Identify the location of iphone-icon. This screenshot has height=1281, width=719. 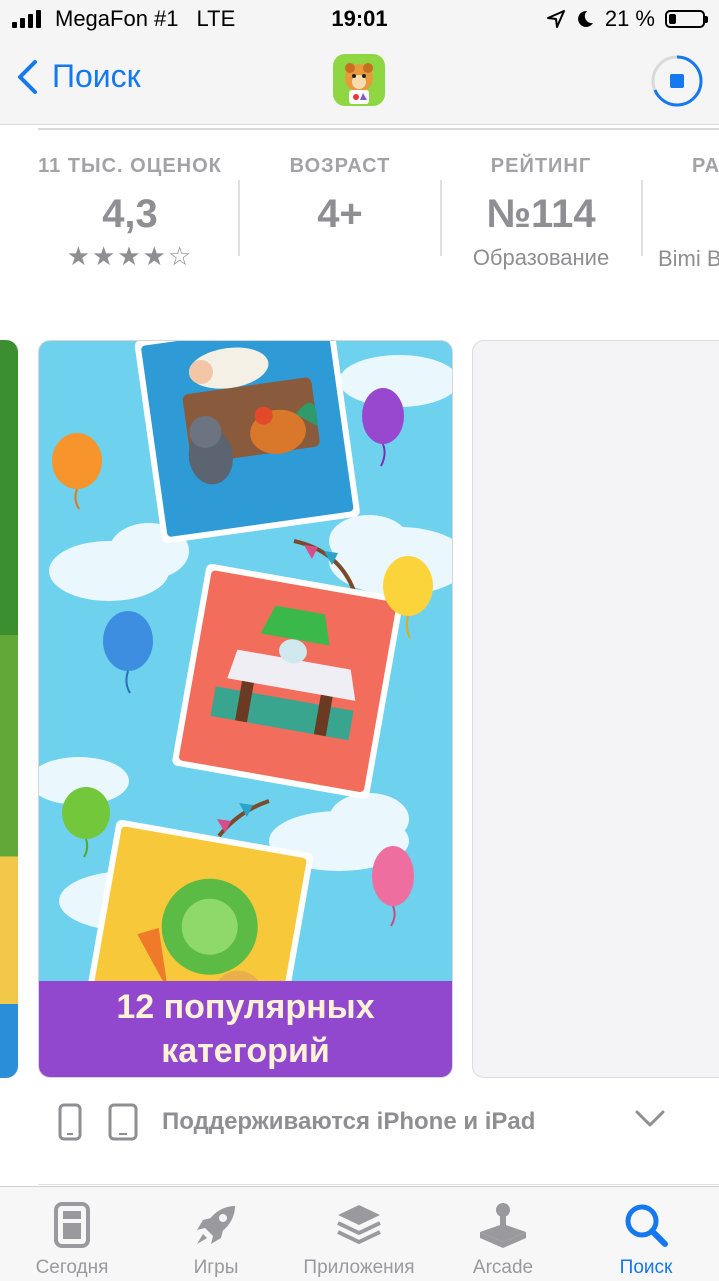
(70, 1122).